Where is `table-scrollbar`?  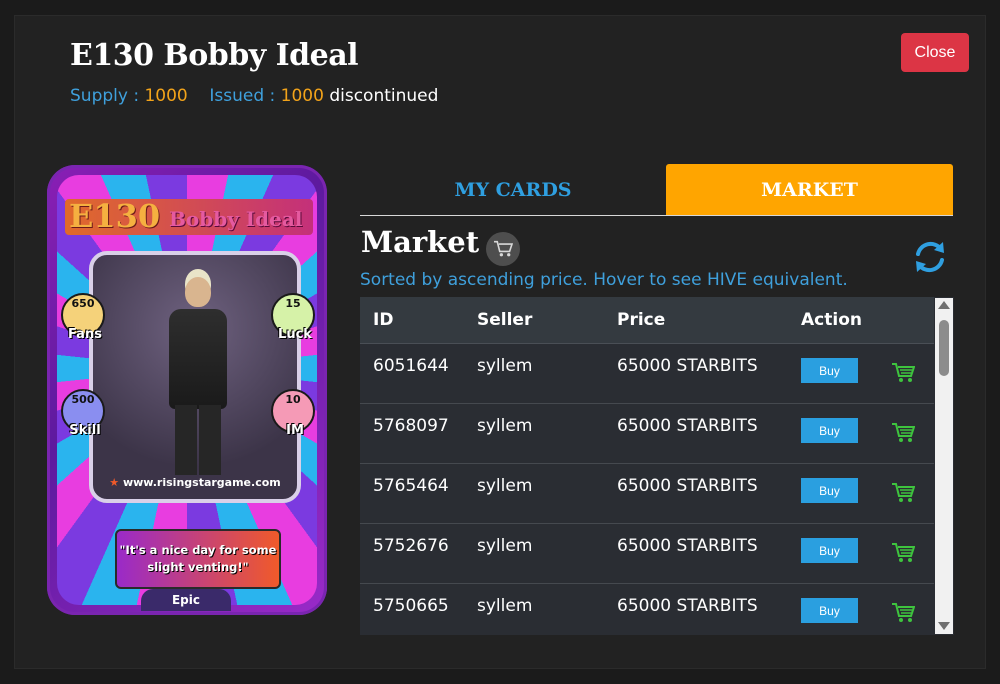 table-scrollbar is located at coordinates (944, 466).